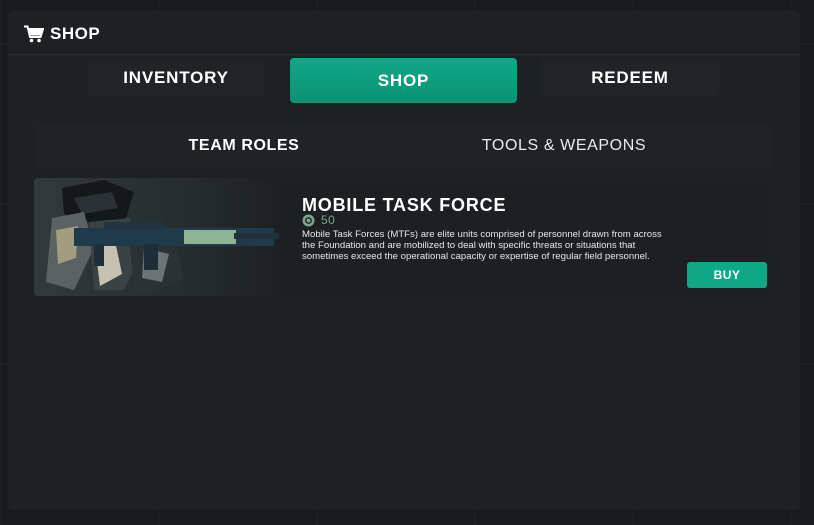 The image size is (814, 525). Describe the element at coordinates (318, 220) in the screenshot. I see `item-price: 50` at that location.